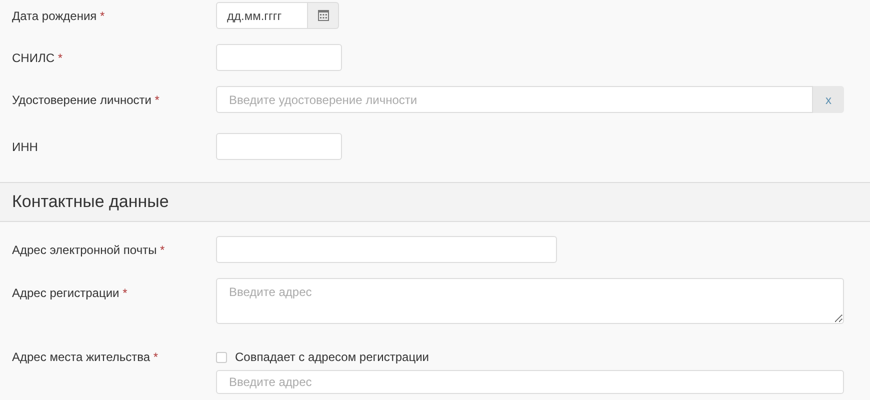 The width and height of the screenshot is (870, 400). I want to click on calendar-icon, so click(323, 15).